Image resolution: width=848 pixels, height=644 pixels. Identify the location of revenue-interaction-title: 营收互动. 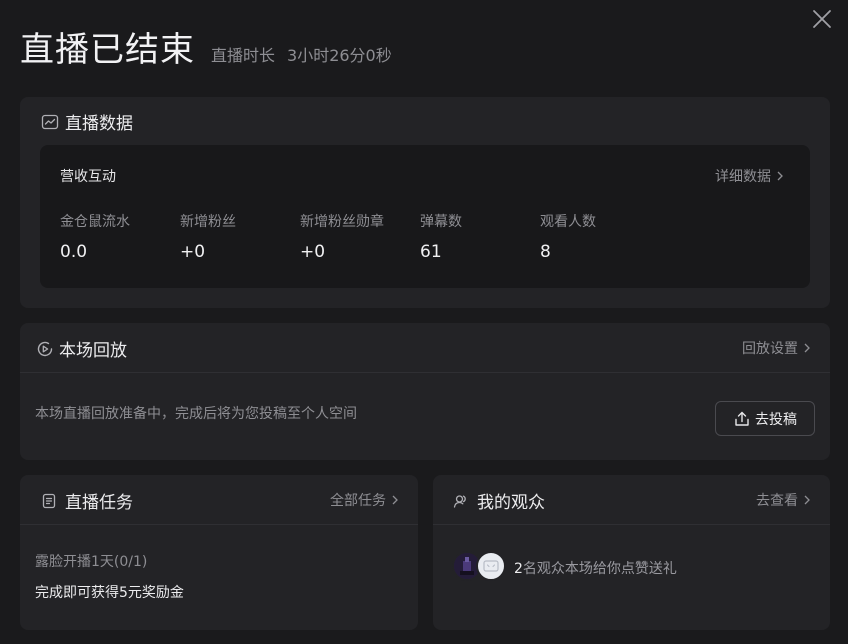
(88, 177).